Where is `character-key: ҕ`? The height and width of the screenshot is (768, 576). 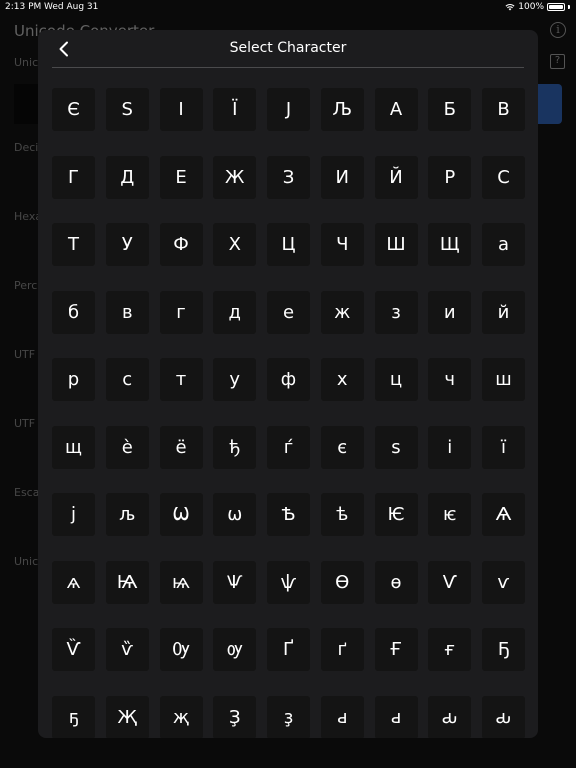
character-key: ҕ is located at coordinates (73, 716).